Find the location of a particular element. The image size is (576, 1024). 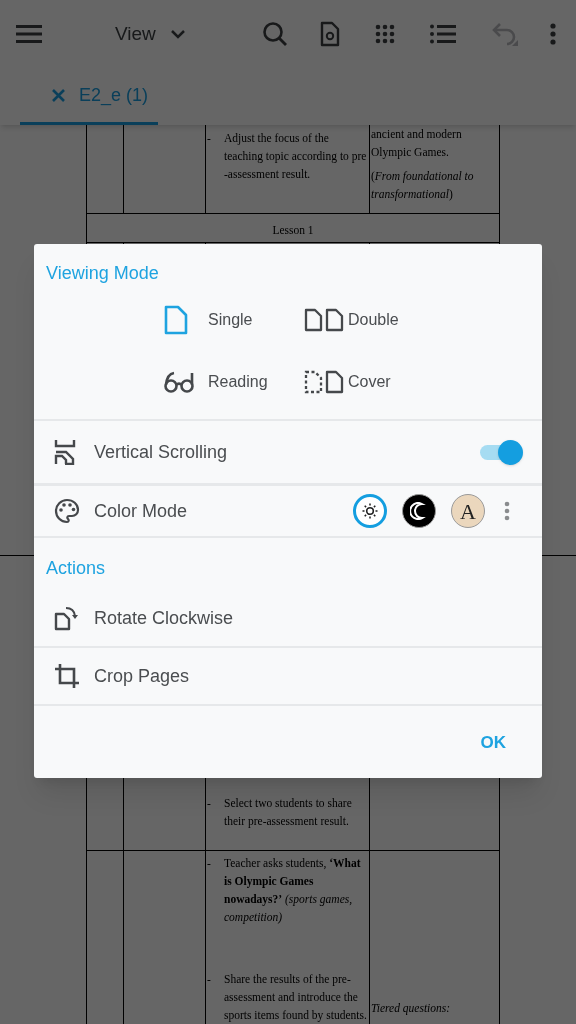

setting-label: Color Mode is located at coordinates (141, 511).